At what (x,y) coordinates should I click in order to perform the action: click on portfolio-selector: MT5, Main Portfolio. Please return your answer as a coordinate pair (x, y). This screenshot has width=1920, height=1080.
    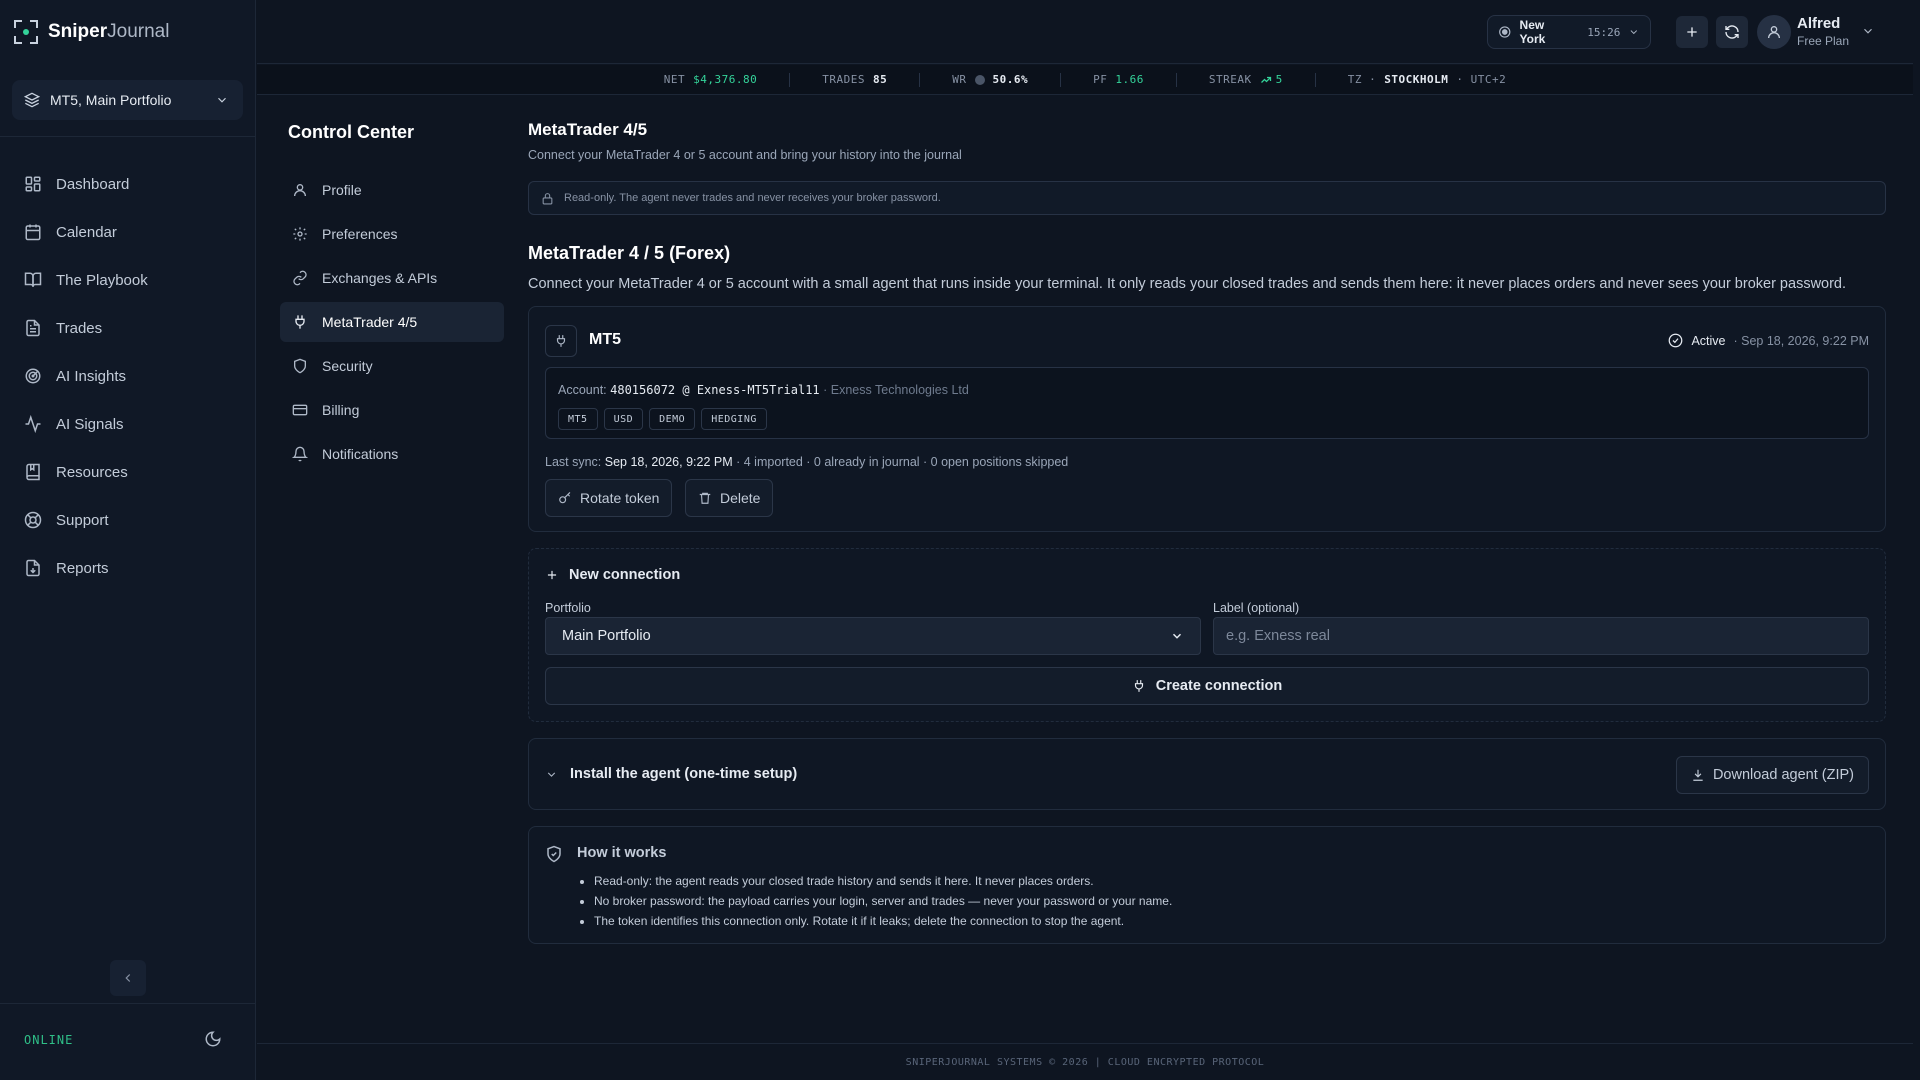
    Looking at the image, I should click on (127, 100).